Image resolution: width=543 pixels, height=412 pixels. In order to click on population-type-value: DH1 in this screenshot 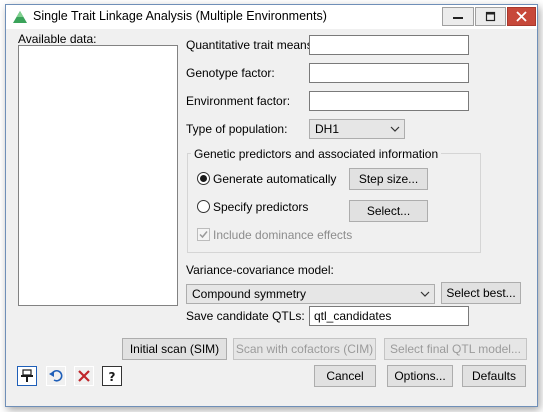, I will do `click(327, 129)`.